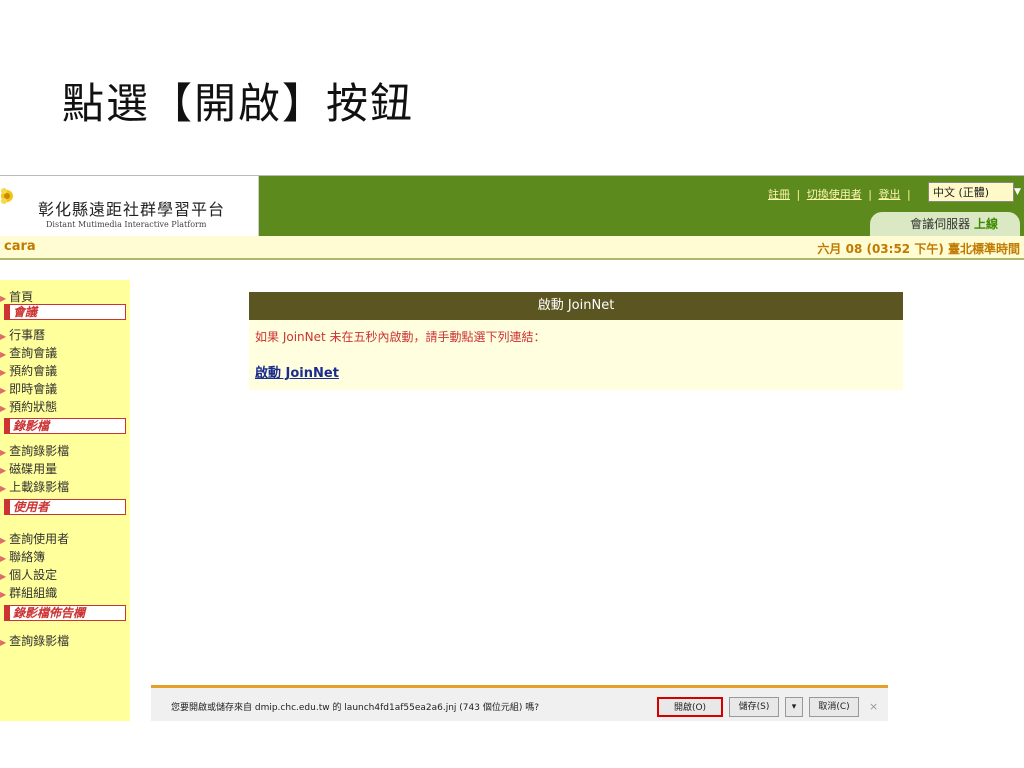 The height and width of the screenshot is (768, 1024). What do you see at coordinates (28, 574) in the screenshot?
I see `sidebar-item-personal-settings: ▶ 個人設定` at bounding box center [28, 574].